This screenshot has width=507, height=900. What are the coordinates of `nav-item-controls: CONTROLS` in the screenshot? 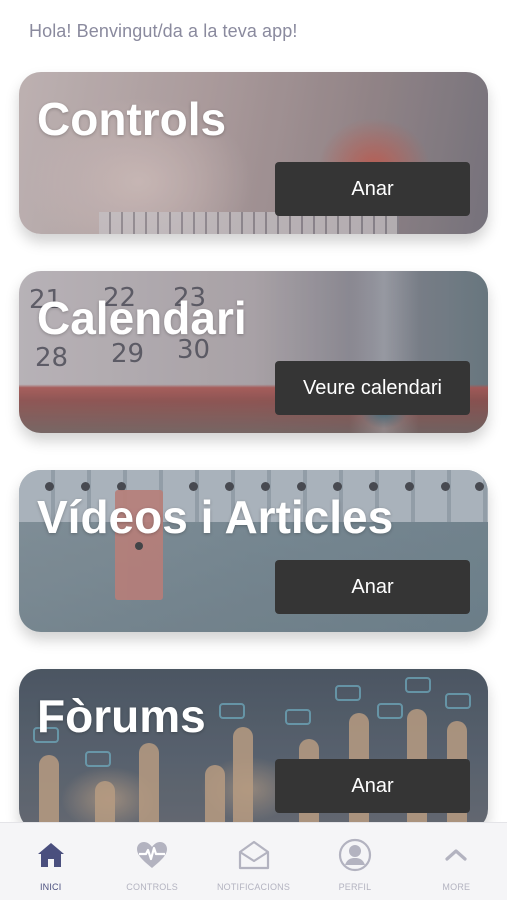 It's located at (151, 861).